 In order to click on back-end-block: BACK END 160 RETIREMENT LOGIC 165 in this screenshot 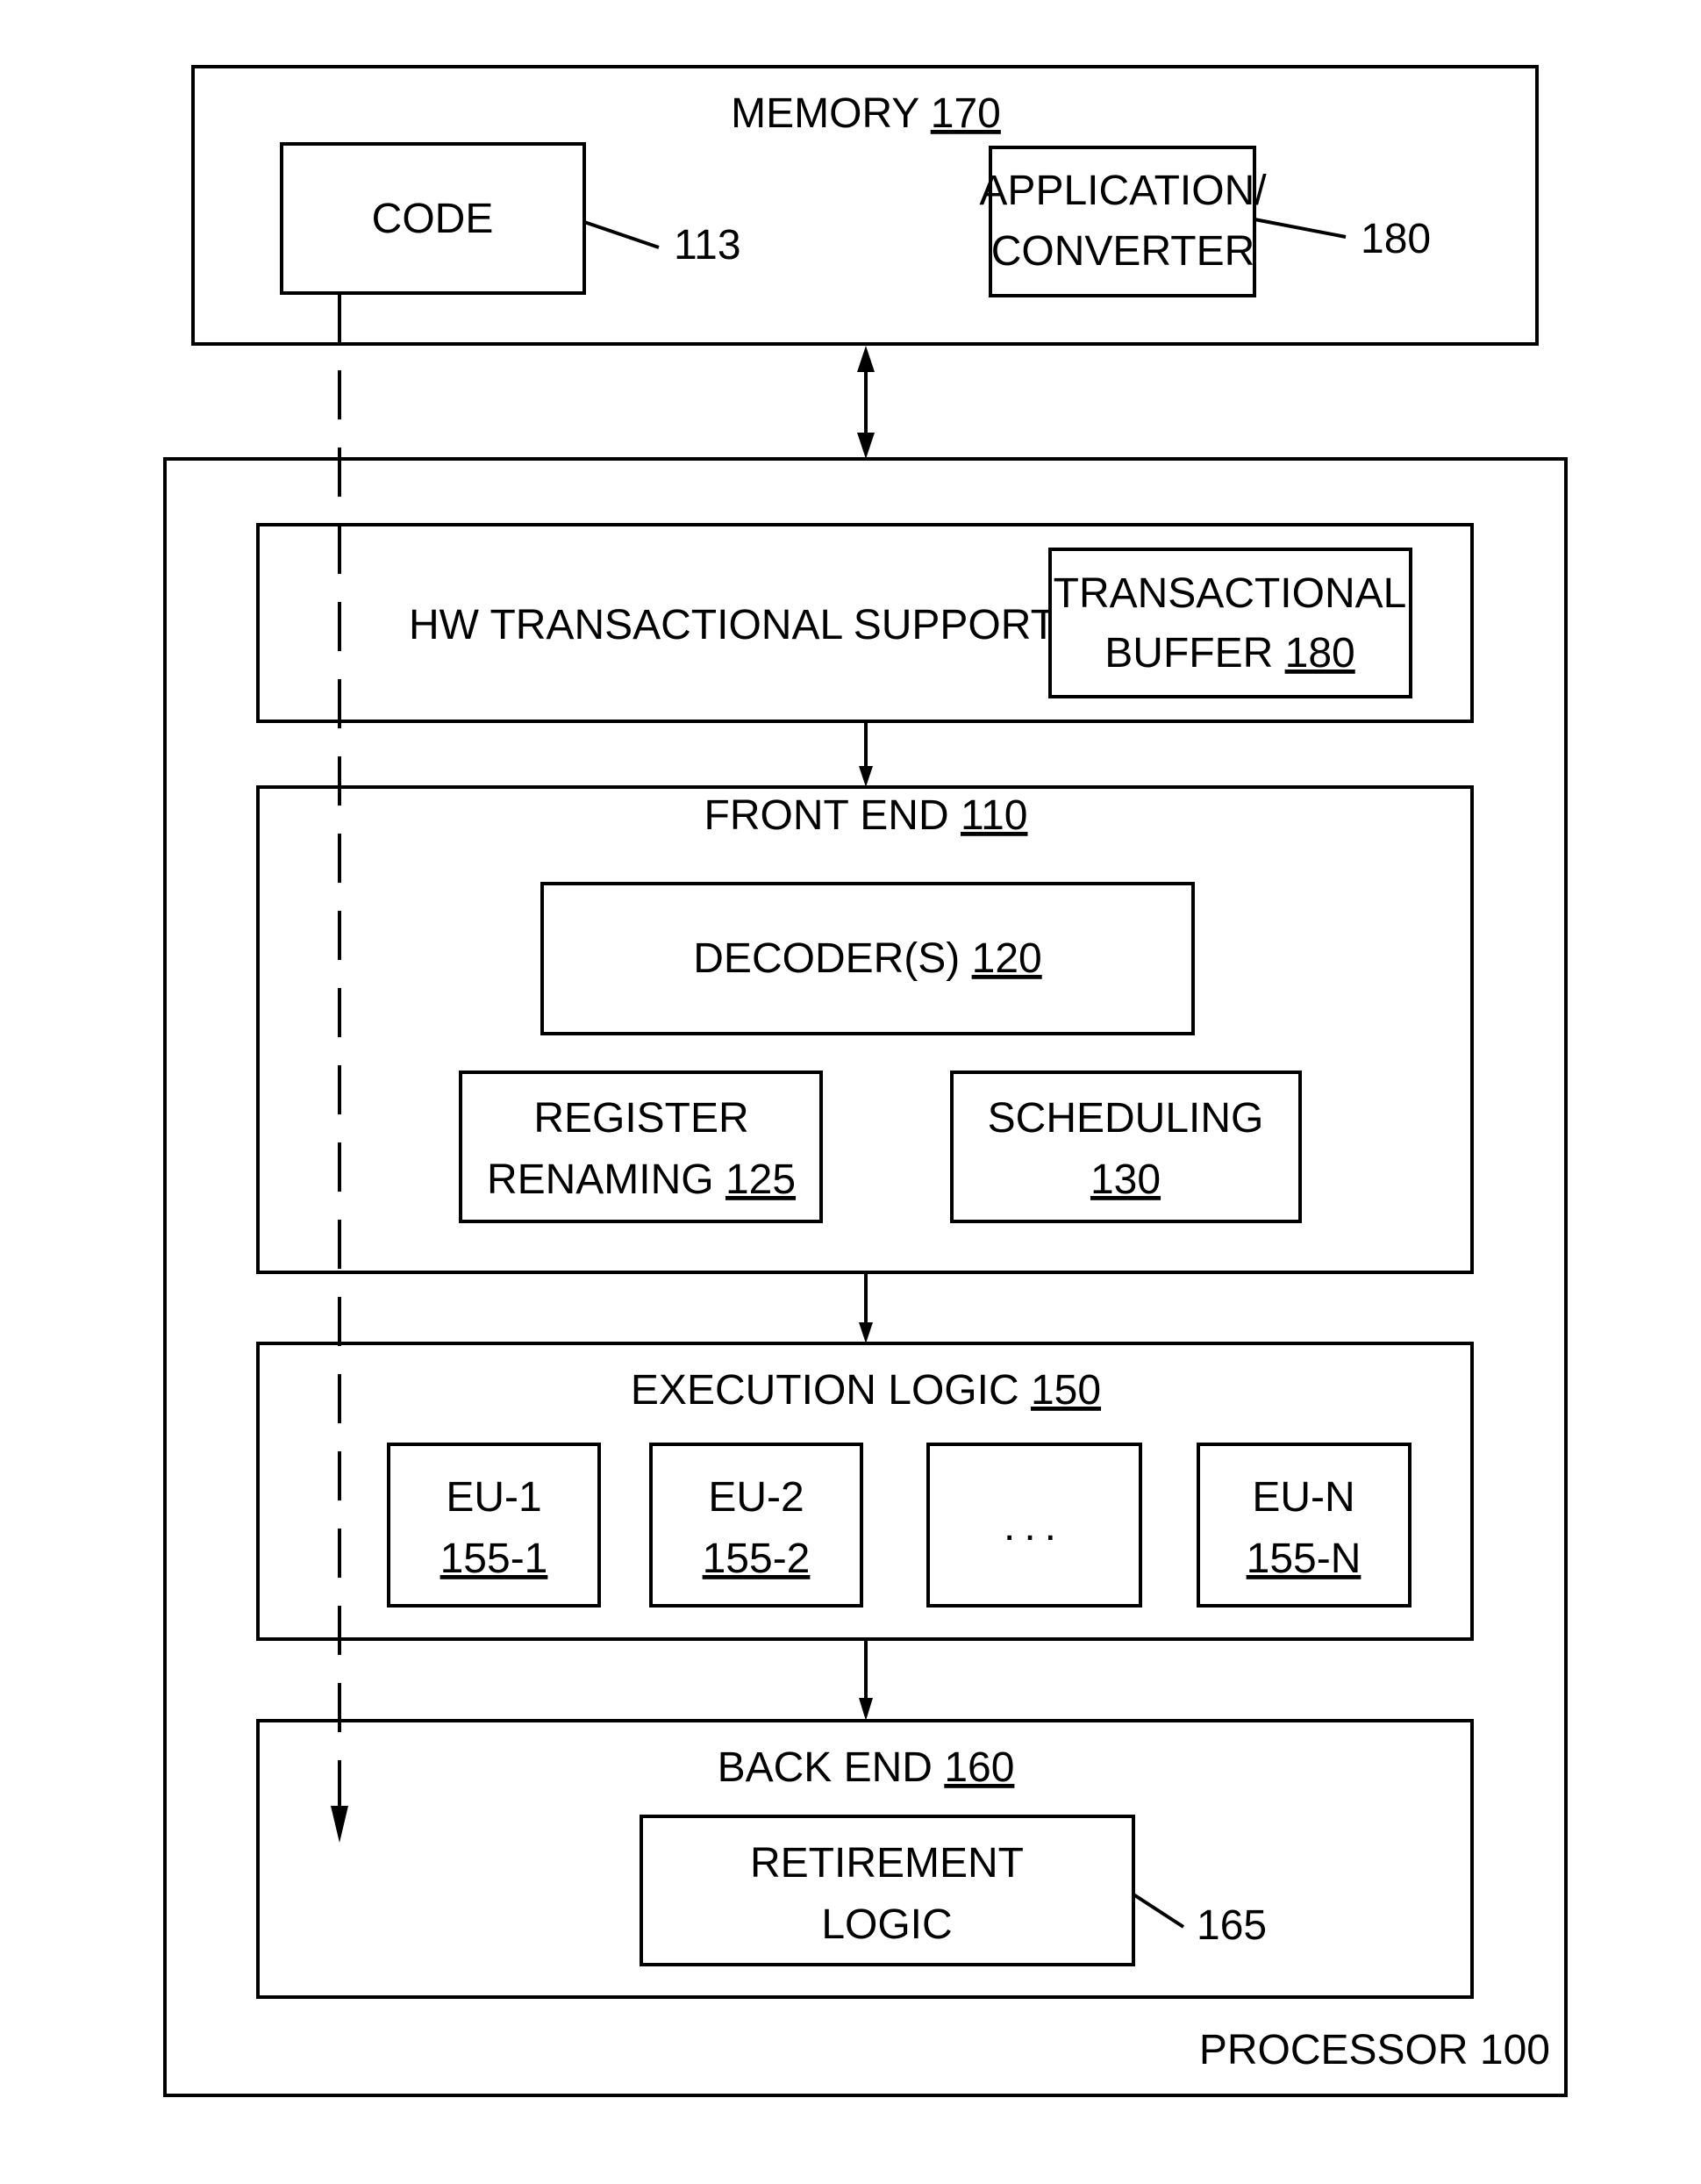, I will do `click(865, 1859)`.